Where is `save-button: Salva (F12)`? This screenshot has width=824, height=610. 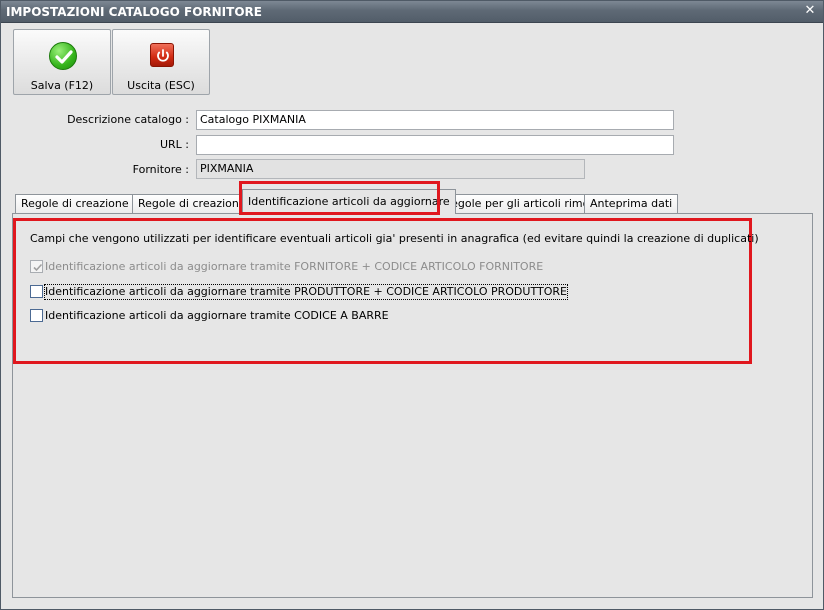 save-button: Salva (F12) is located at coordinates (62, 62).